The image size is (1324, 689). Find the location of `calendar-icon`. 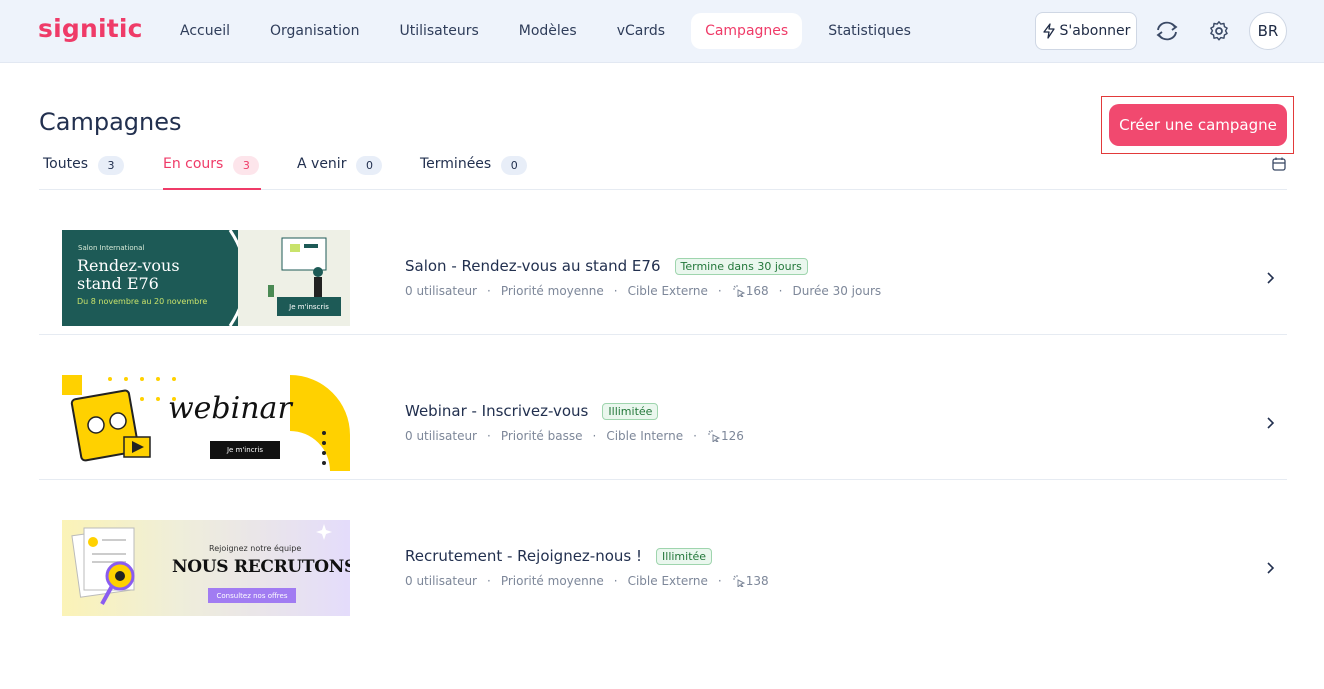

calendar-icon is located at coordinates (1279, 164).